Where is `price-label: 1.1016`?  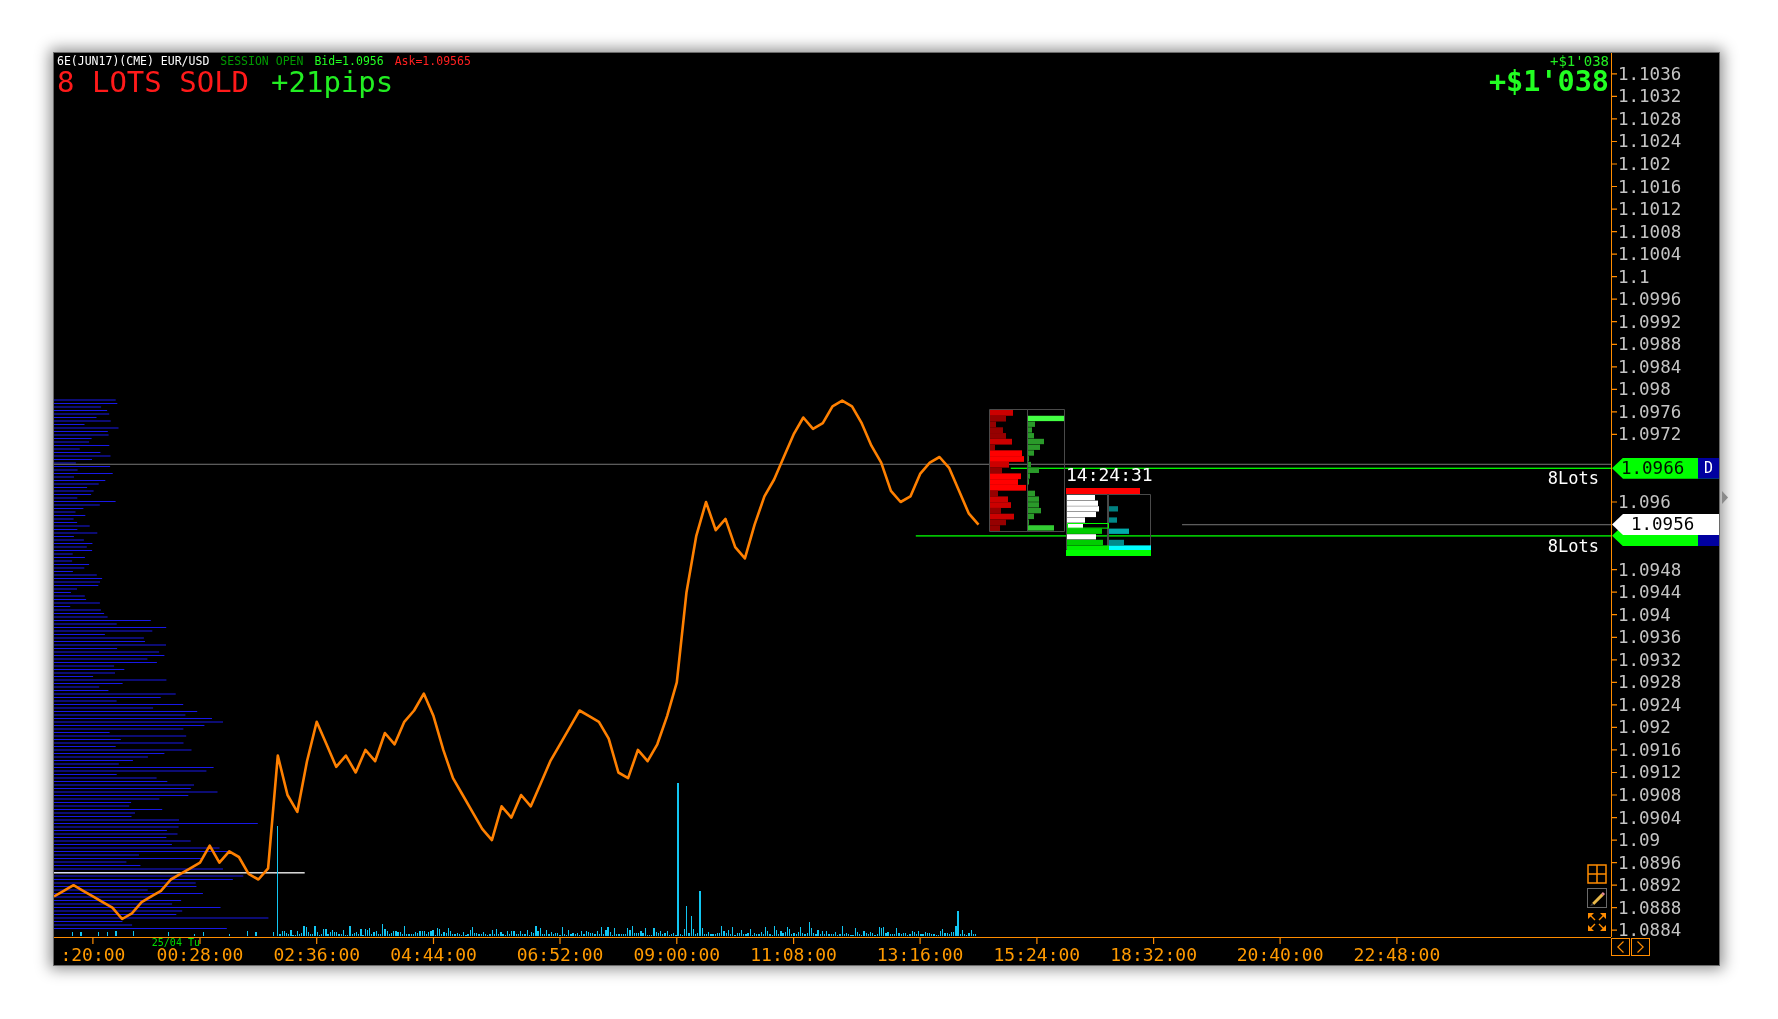
price-label: 1.1016 is located at coordinates (1650, 186).